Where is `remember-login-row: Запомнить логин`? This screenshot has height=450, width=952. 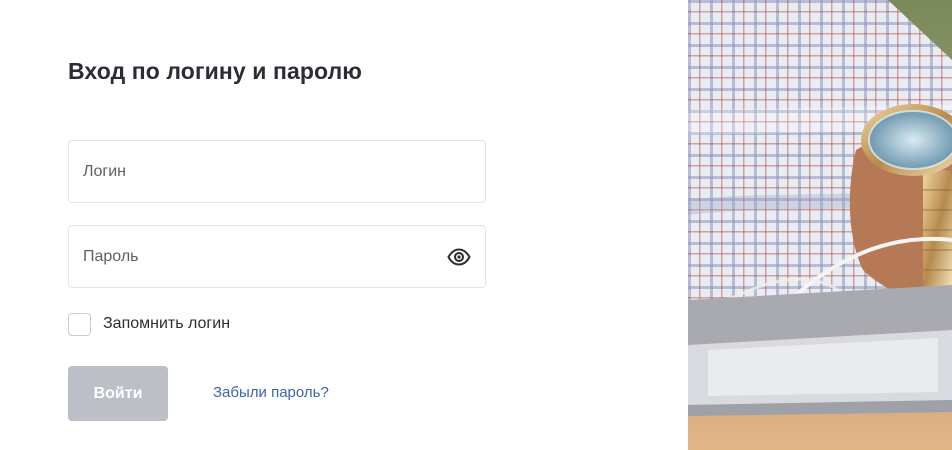 remember-login-row: Запомнить логин is located at coordinates (149, 324).